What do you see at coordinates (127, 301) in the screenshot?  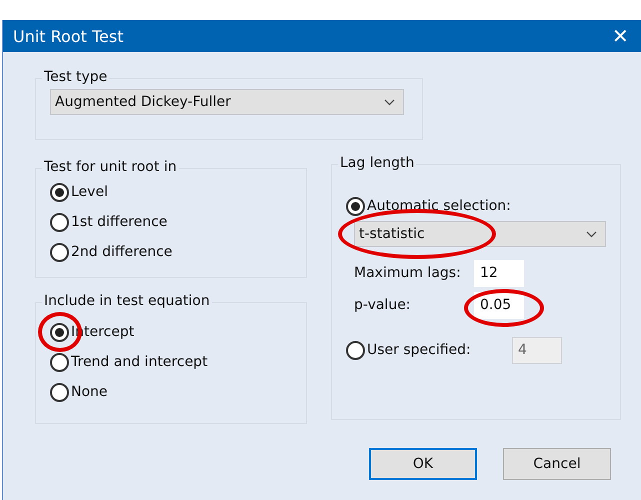 I see `group-label: Include in test equation` at bounding box center [127, 301].